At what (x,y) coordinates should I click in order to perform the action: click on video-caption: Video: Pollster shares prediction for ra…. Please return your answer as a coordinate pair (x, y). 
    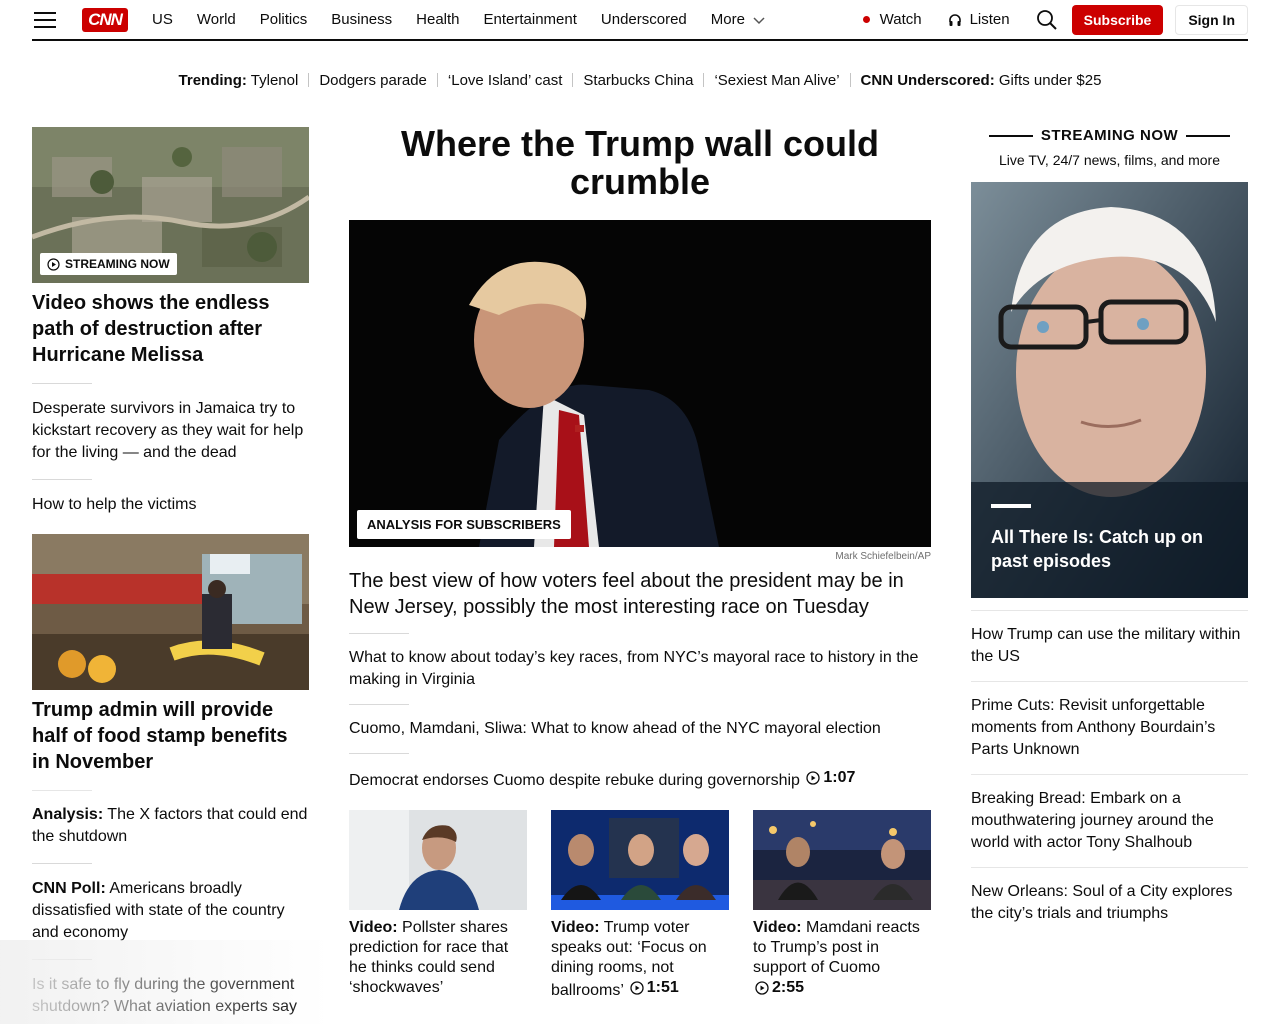
    Looking at the image, I should click on (438, 958).